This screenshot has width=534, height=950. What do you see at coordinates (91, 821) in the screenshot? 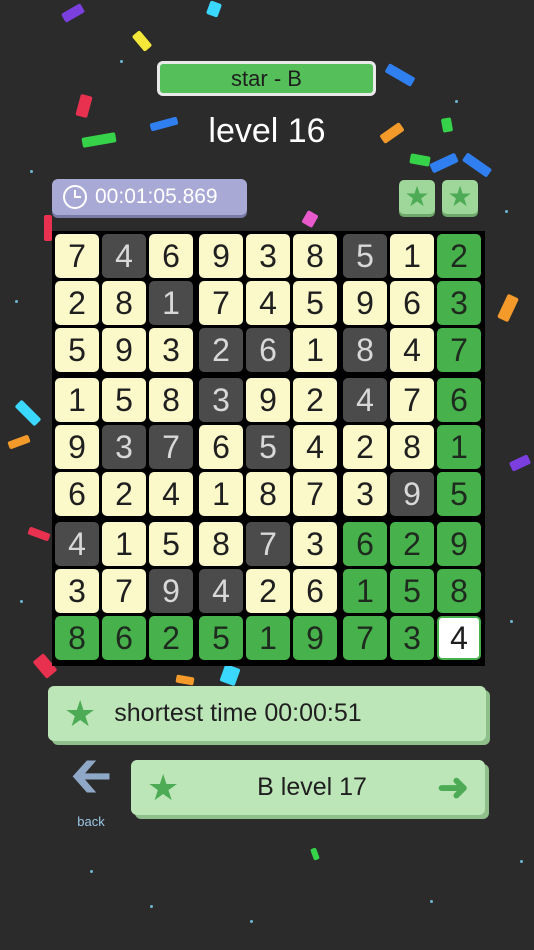
I see `back-label: back` at bounding box center [91, 821].